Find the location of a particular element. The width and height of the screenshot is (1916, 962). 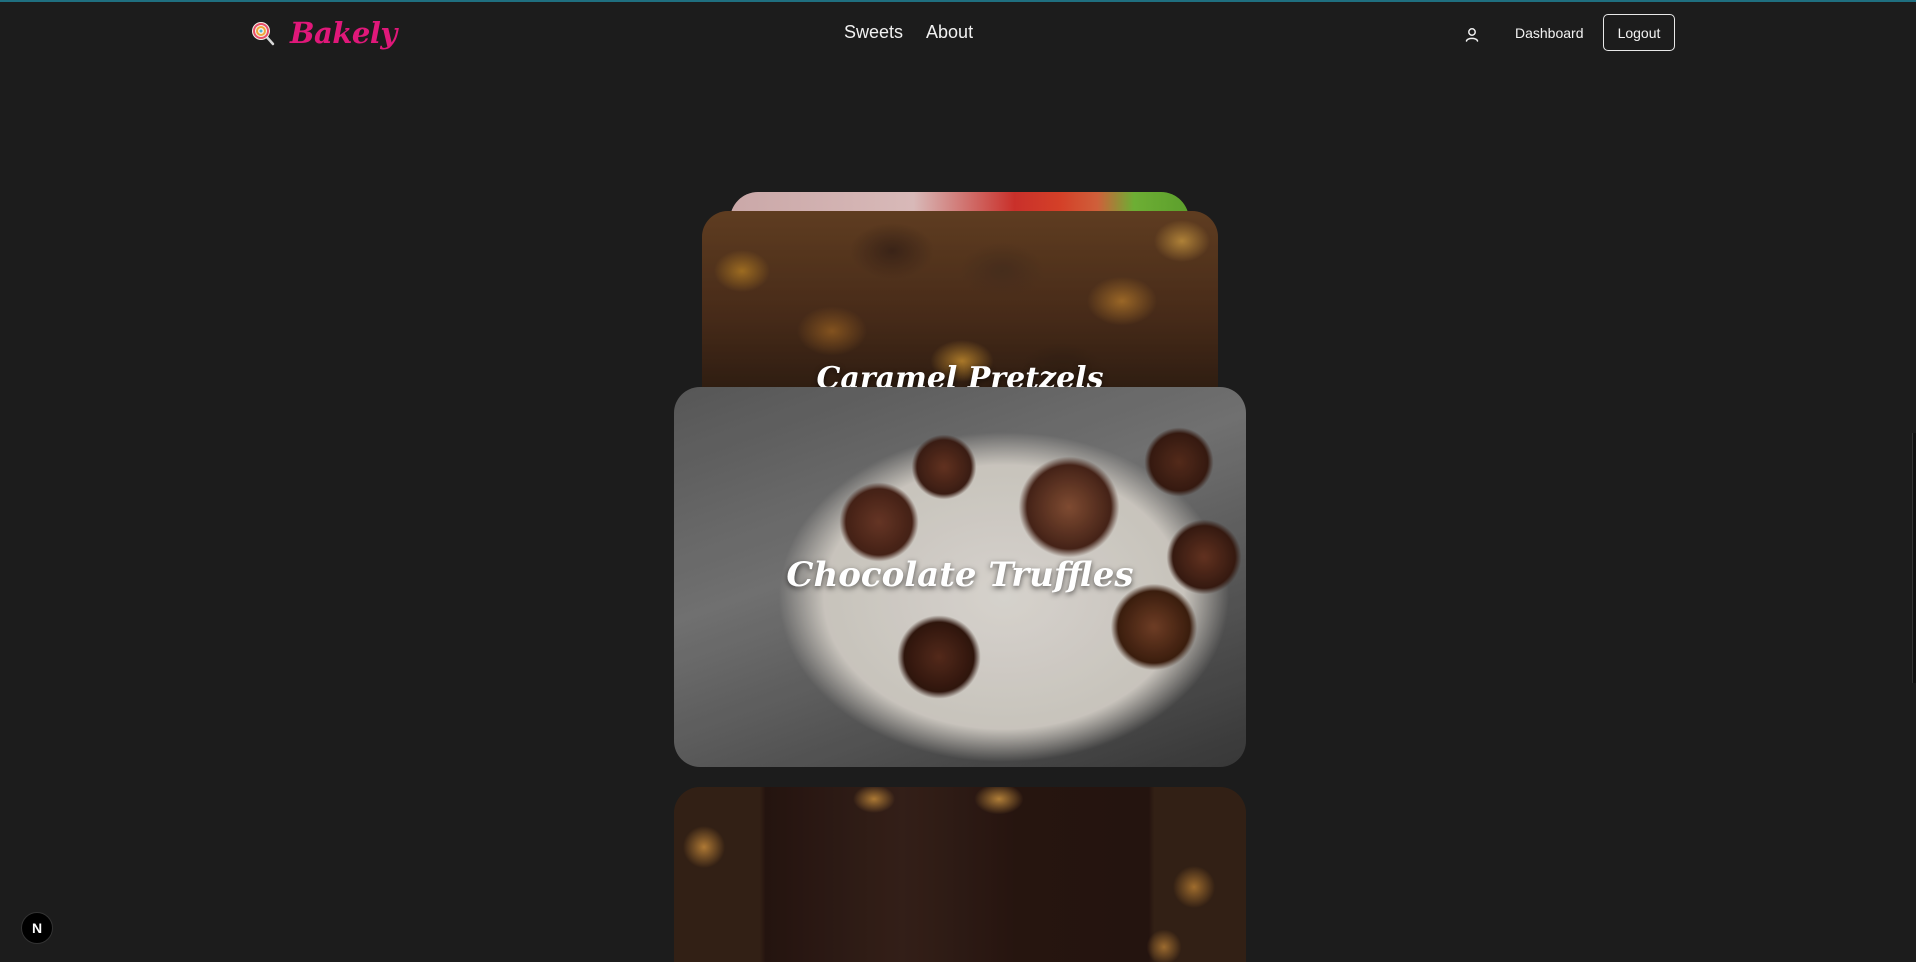

card-title: Chocolate Truffles is located at coordinates (960, 575).